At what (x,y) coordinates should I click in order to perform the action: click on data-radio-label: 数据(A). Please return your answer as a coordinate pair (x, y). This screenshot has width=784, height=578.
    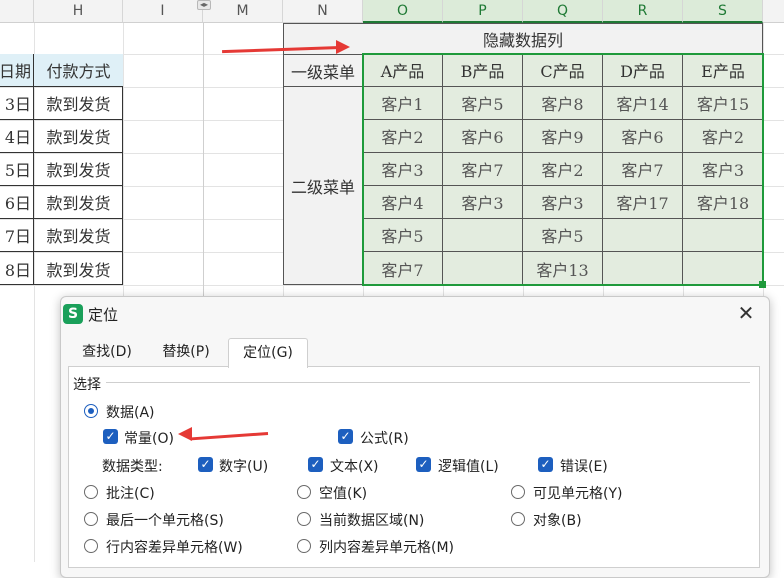
    Looking at the image, I should click on (130, 412).